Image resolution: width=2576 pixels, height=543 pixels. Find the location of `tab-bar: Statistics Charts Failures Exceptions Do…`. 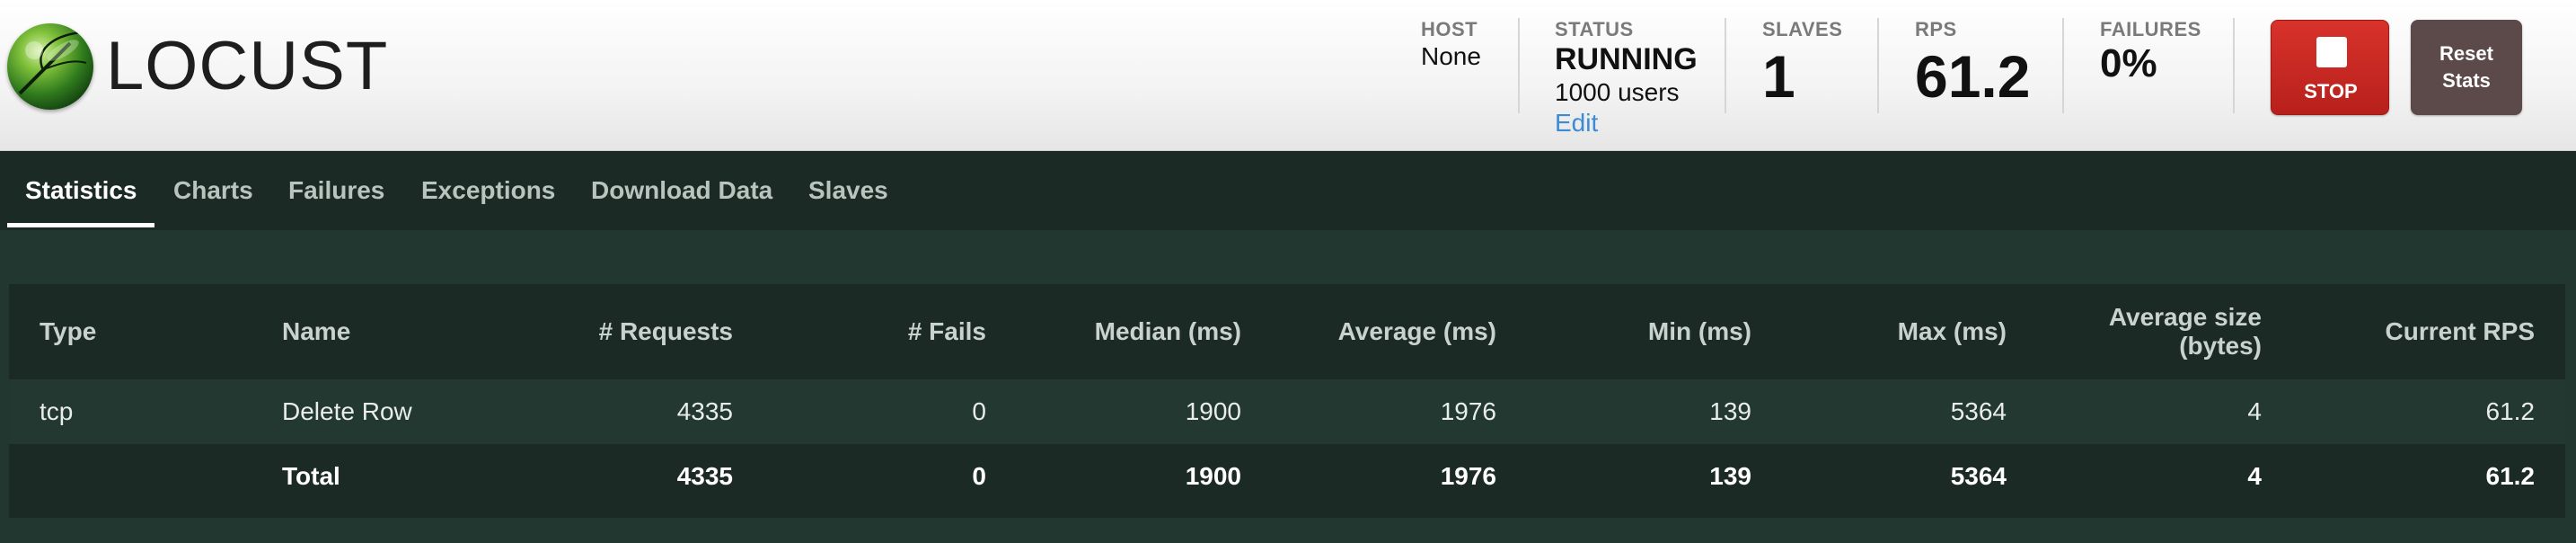

tab-bar: Statistics Charts Failures Exceptions Do… is located at coordinates (1288, 190).